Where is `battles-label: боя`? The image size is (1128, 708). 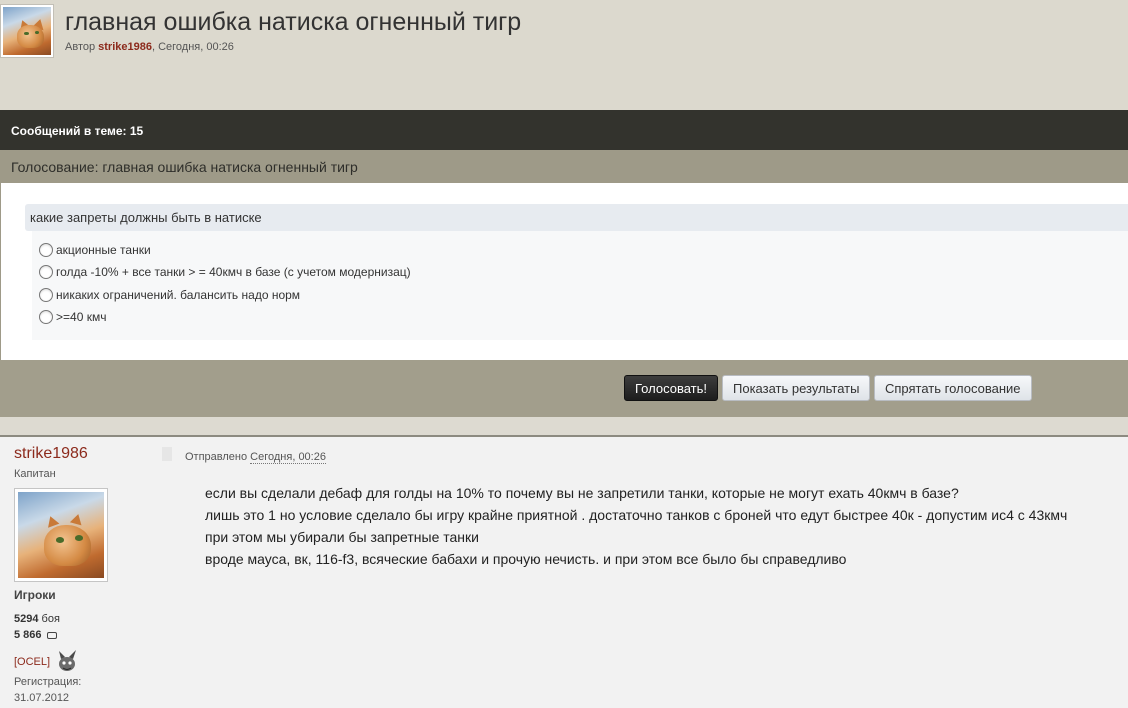 battles-label: боя is located at coordinates (49, 619).